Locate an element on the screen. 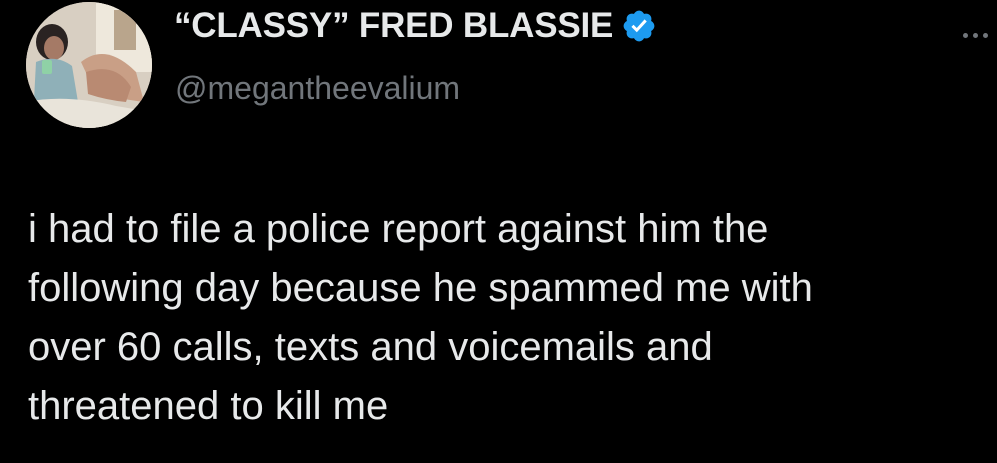 The image size is (997, 463). author-handle: @megantheevalium is located at coordinates (317, 88).